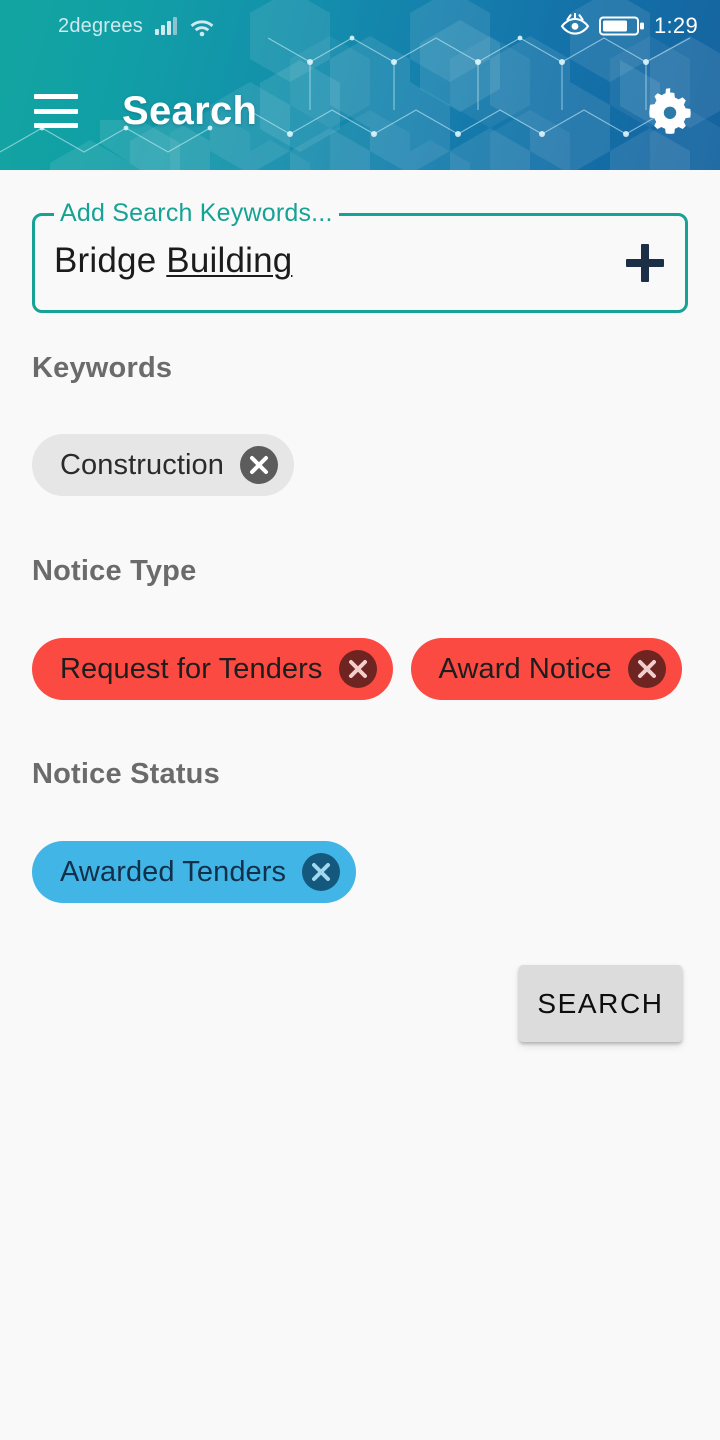 The image size is (720, 1440). Describe the element at coordinates (114, 571) in the screenshot. I see `section-title-notice-type: Notice Type` at that location.